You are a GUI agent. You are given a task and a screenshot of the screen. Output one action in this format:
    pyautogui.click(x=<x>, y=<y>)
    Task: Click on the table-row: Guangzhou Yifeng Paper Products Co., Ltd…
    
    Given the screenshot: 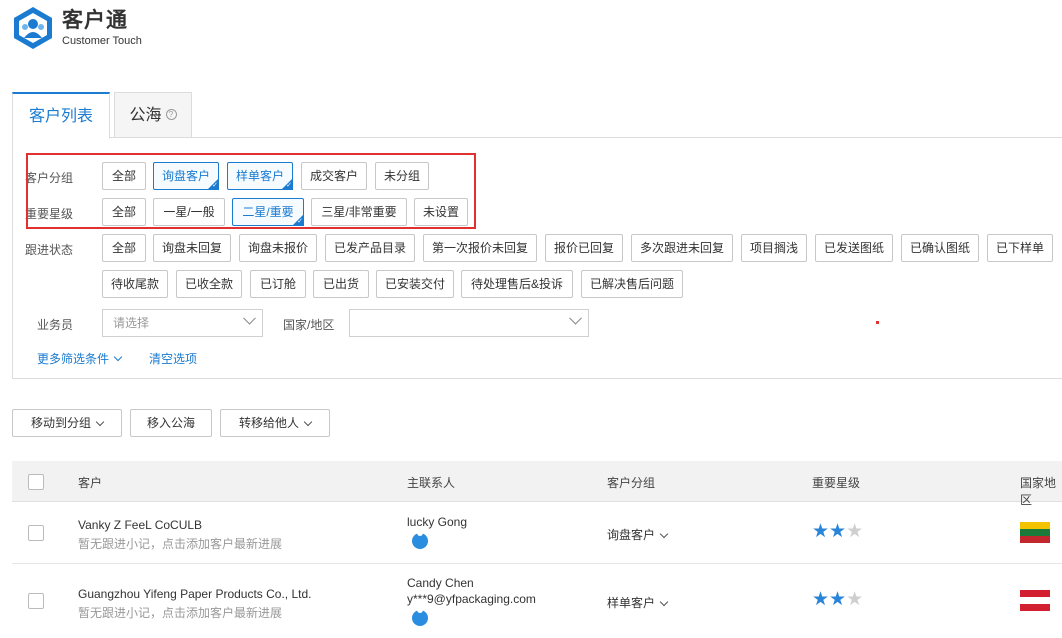 What is the action you would take?
    pyautogui.click(x=537, y=601)
    